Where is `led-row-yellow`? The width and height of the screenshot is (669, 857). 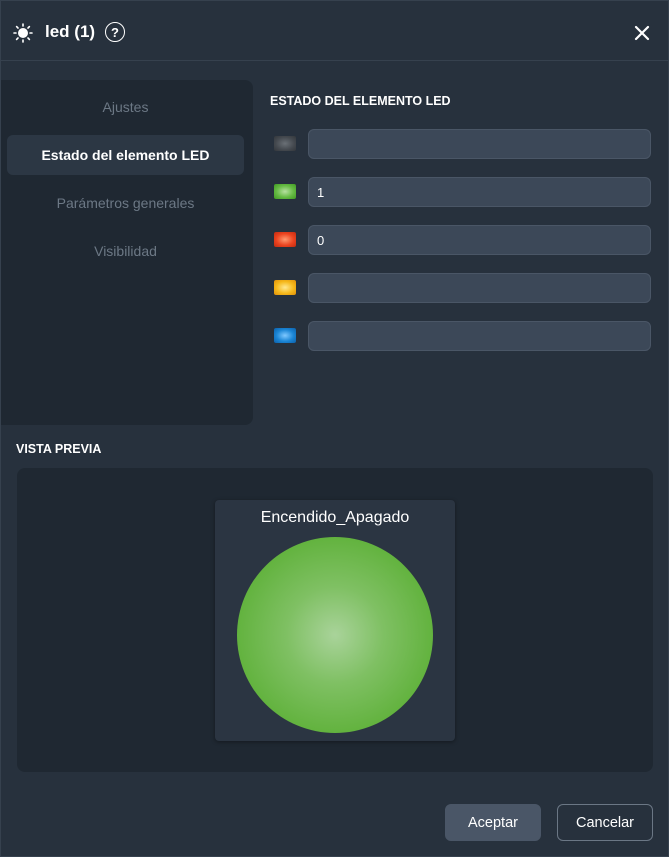
led-row-yellow is located at coordinates (461, 288).